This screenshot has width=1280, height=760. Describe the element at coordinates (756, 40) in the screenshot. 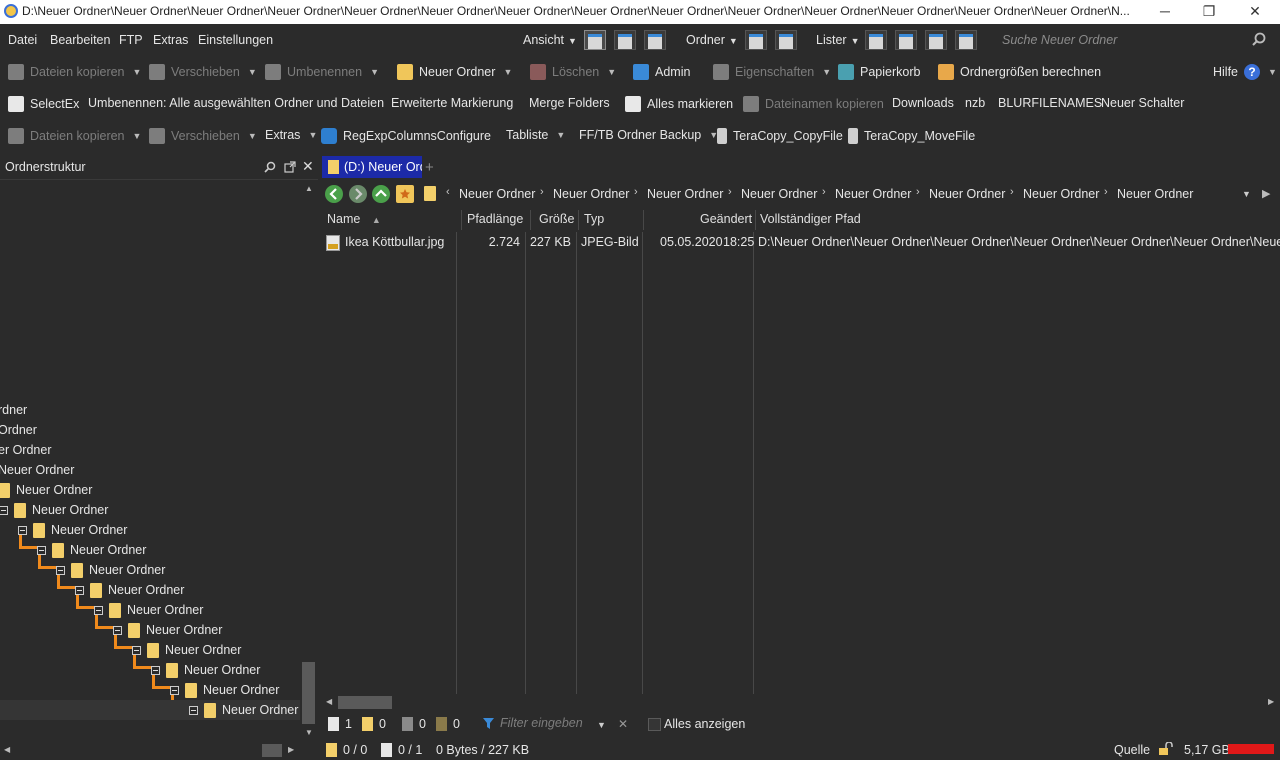

I see `folder-view1-button` at that location.